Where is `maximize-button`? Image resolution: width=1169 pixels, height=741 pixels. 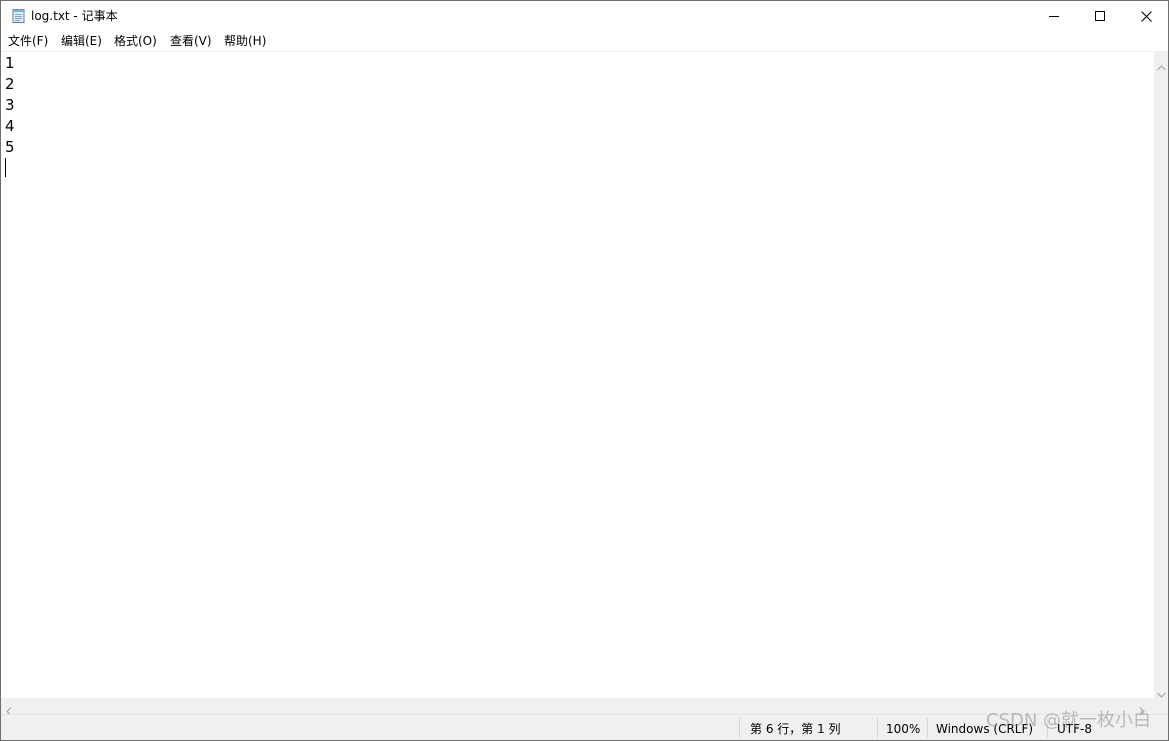 maximize-button is located at coordinates (1100, 16).